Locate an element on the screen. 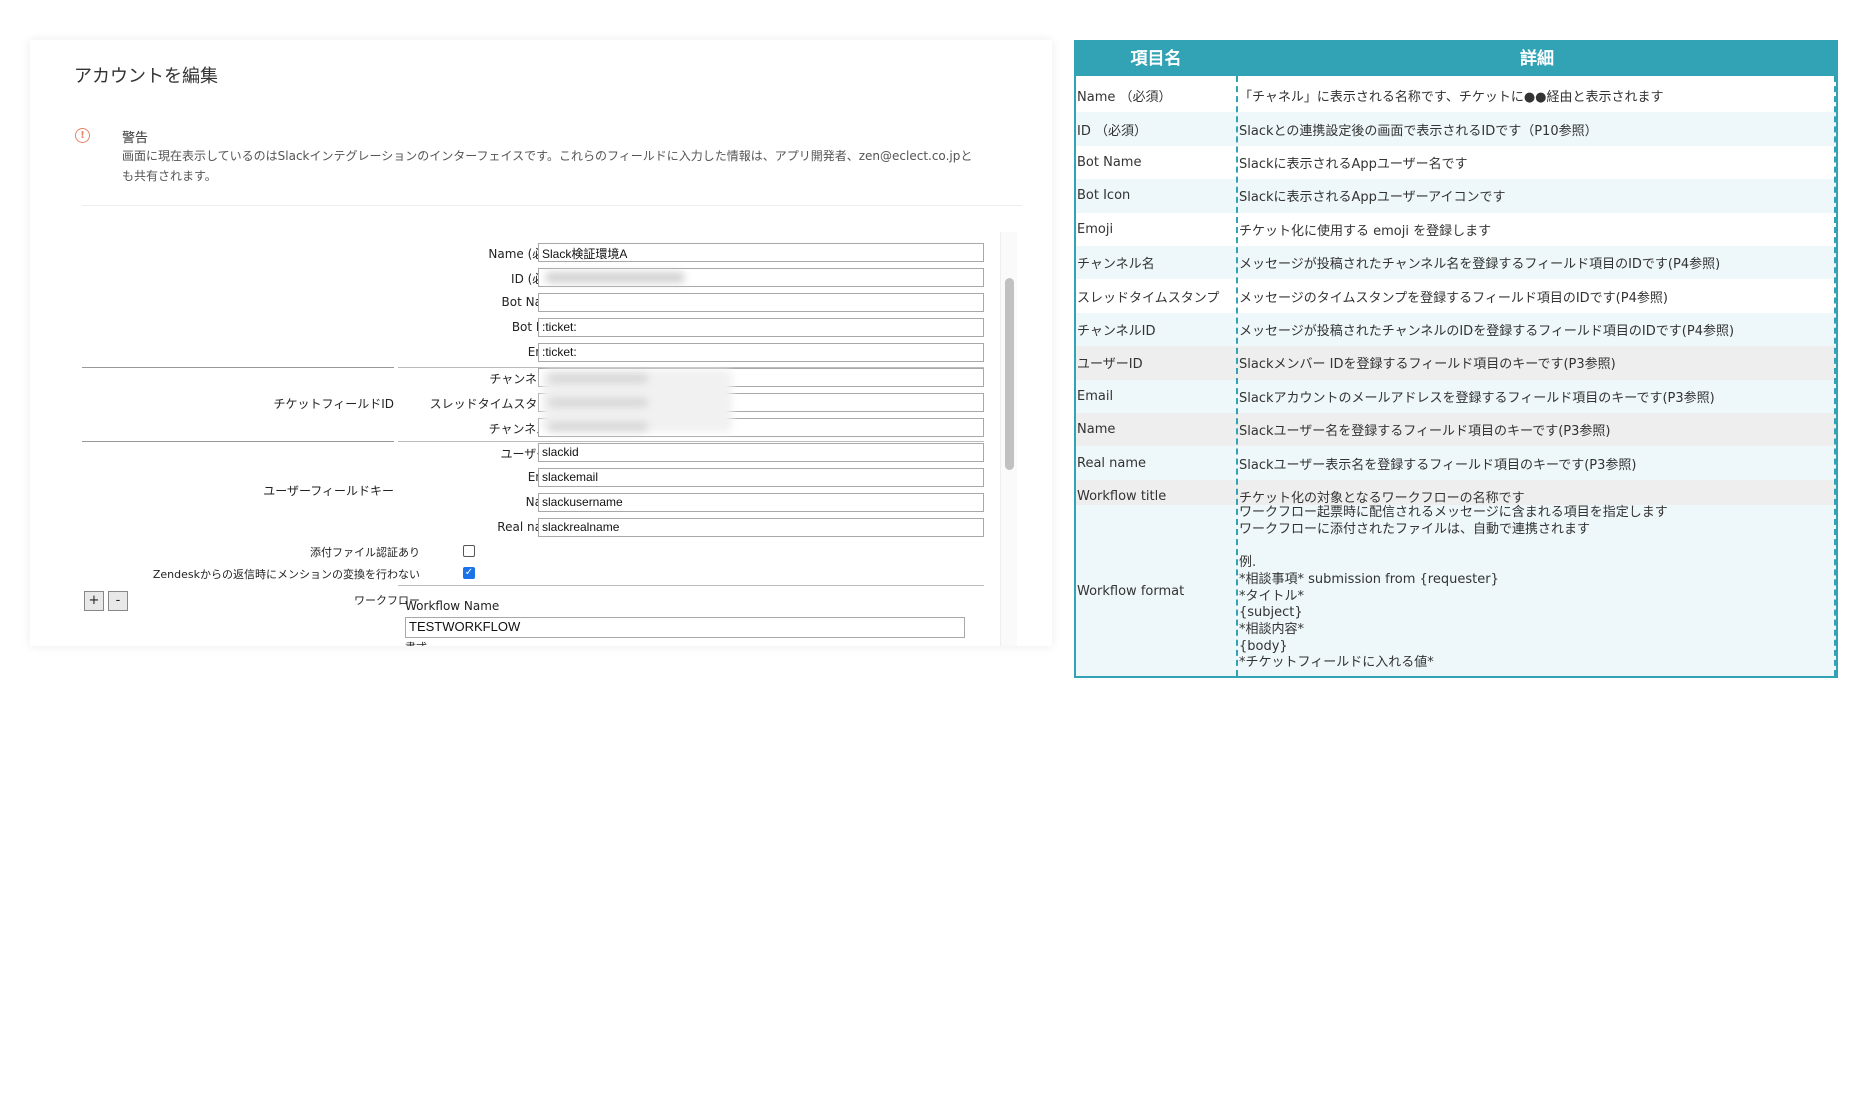 Image resolution: width=1864 pixels, height=1100 pixels. table-cell-item: スレッドタイムスタンプ is located at coordinates (1148, 298).